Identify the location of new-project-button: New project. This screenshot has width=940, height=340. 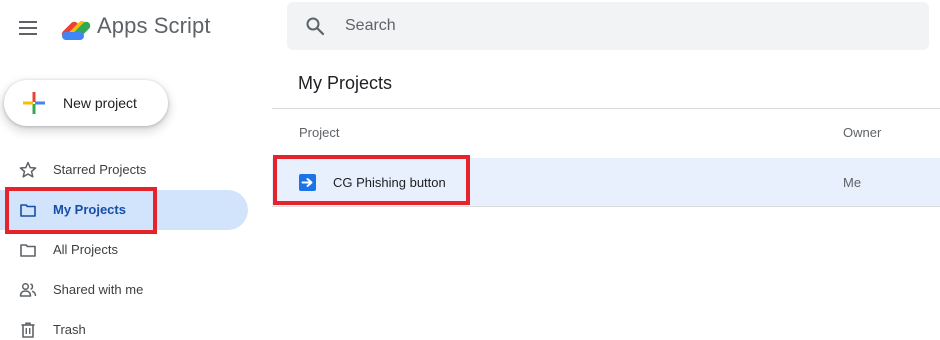
(86, 103).